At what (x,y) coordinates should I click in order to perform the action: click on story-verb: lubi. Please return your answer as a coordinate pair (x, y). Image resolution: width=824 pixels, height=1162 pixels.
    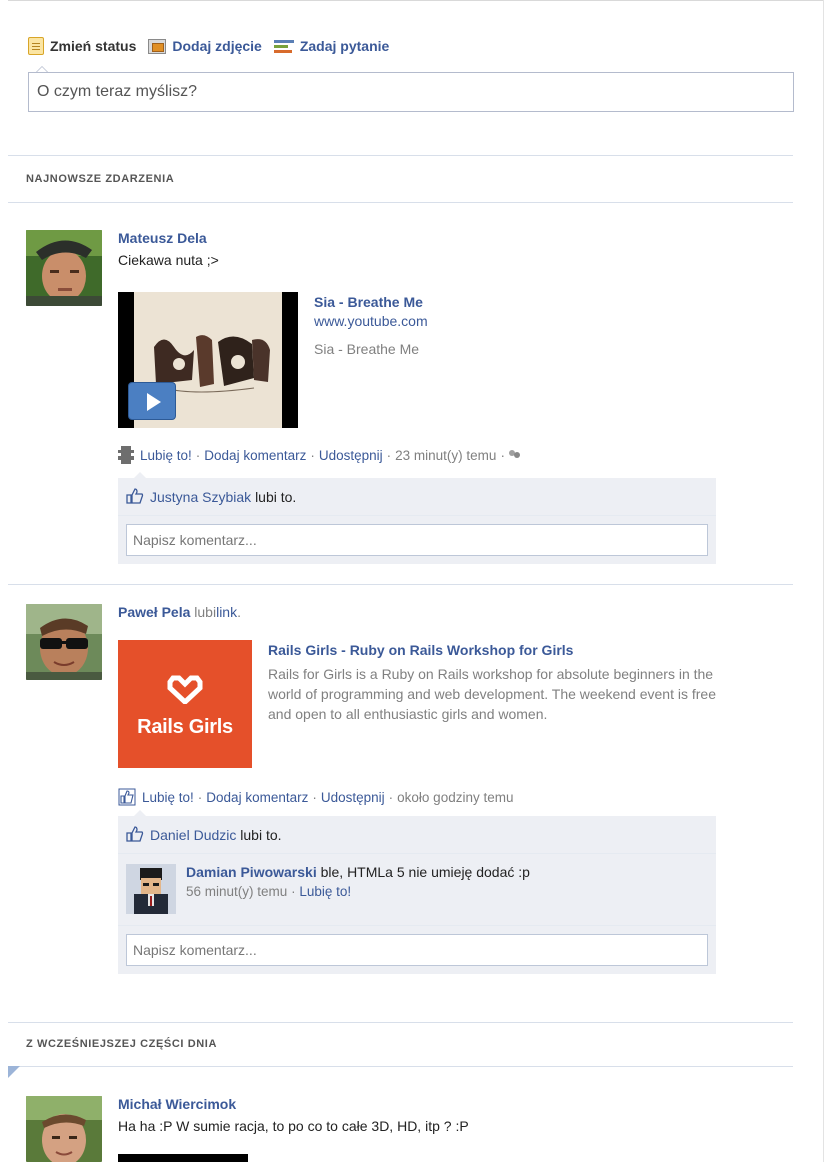
    Looking at the image, I should click on (205, 612).